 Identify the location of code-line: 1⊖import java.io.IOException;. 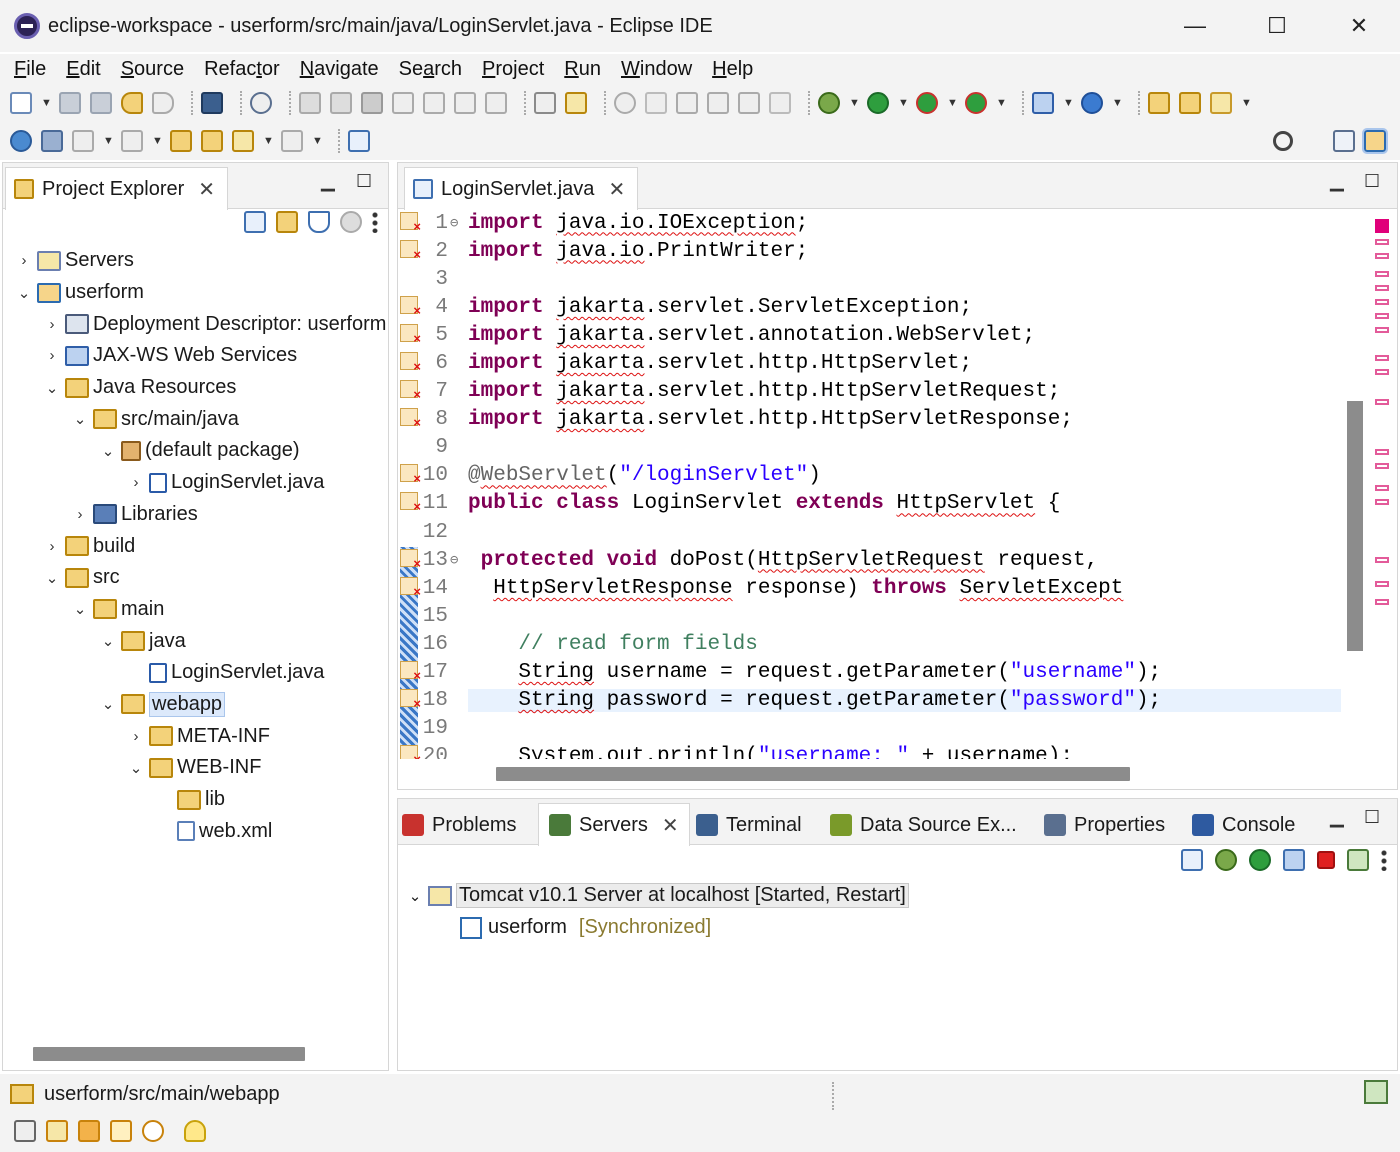
(869, 223).